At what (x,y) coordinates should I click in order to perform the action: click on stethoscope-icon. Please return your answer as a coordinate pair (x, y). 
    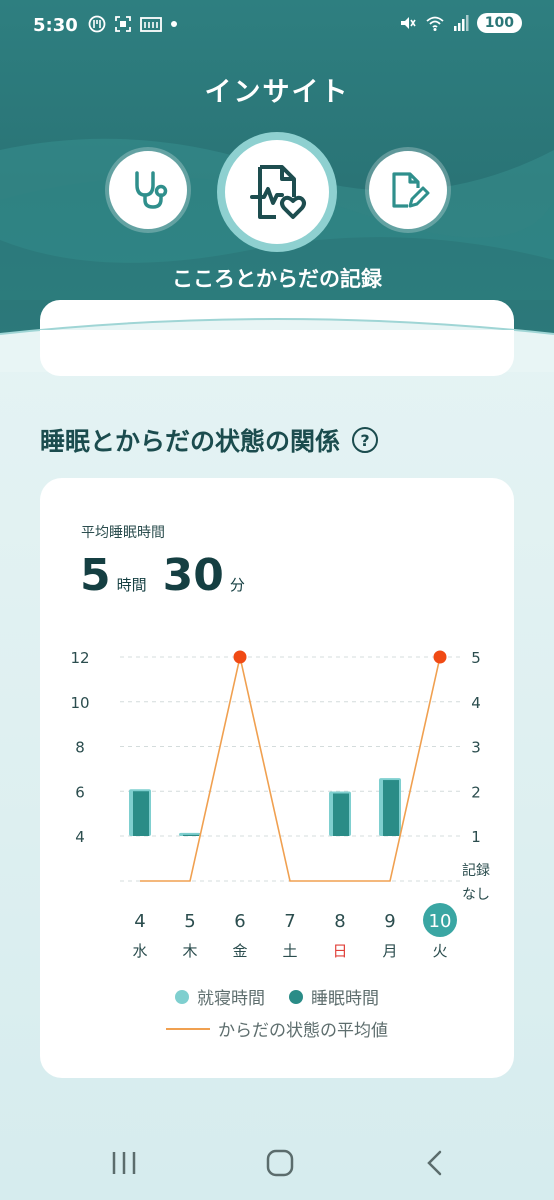
    Looking at the image, I should click on (151, 190).